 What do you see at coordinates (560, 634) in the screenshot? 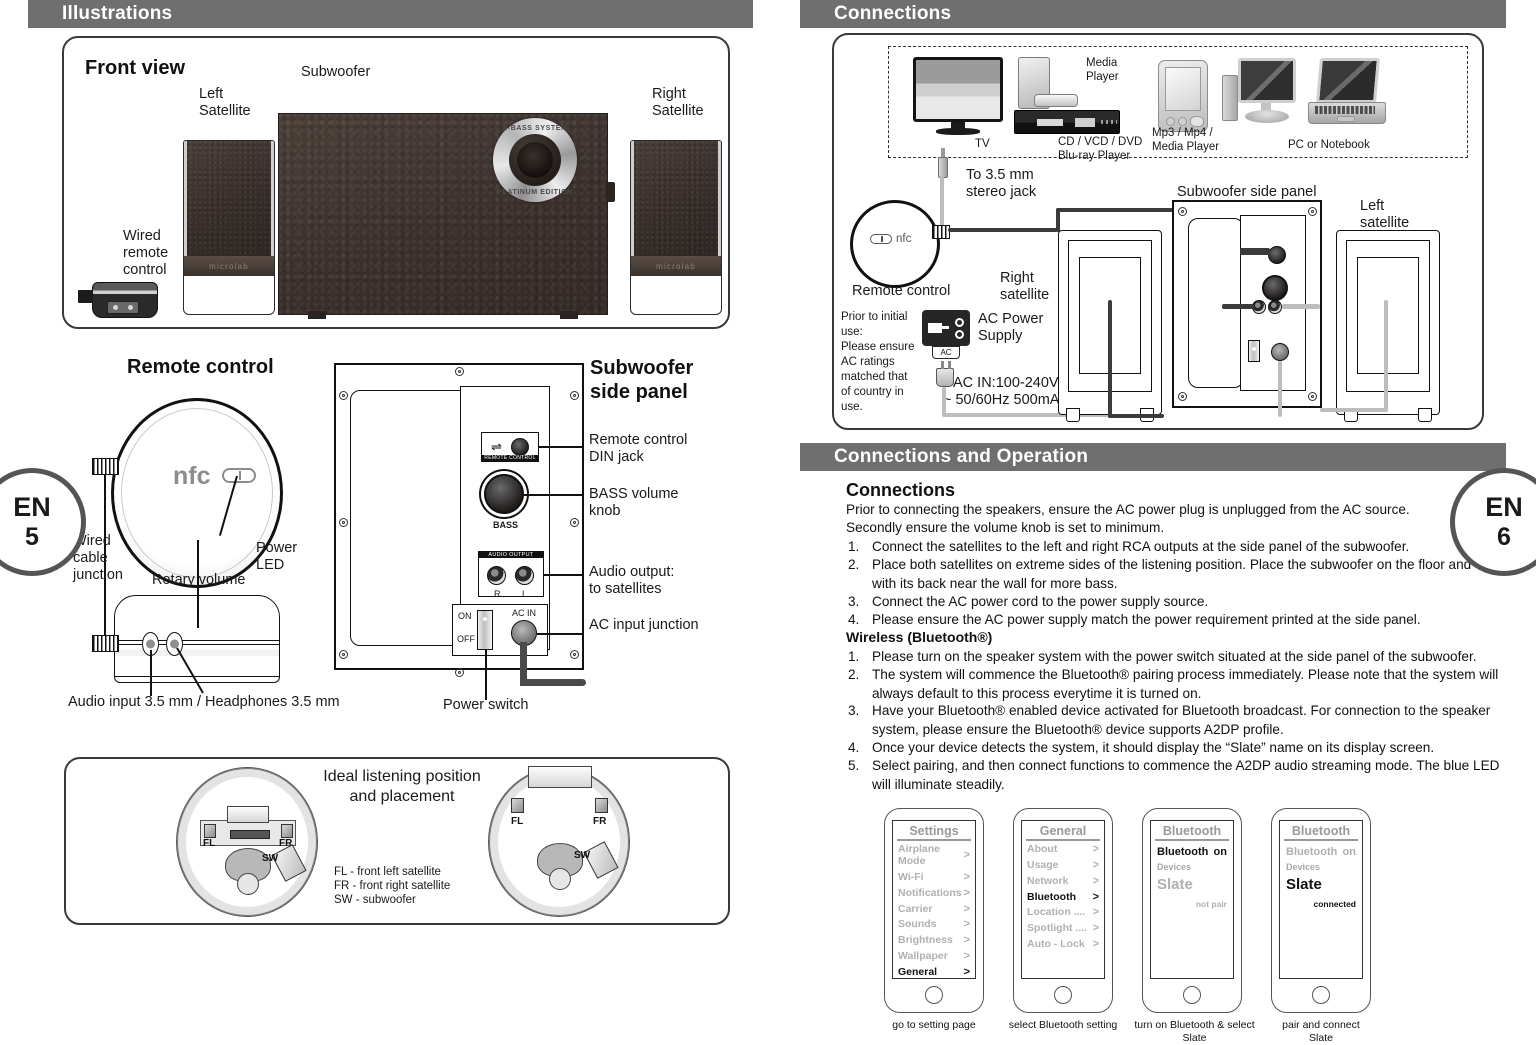
I see `leader-ac-in` at bounding box center [560, 634].